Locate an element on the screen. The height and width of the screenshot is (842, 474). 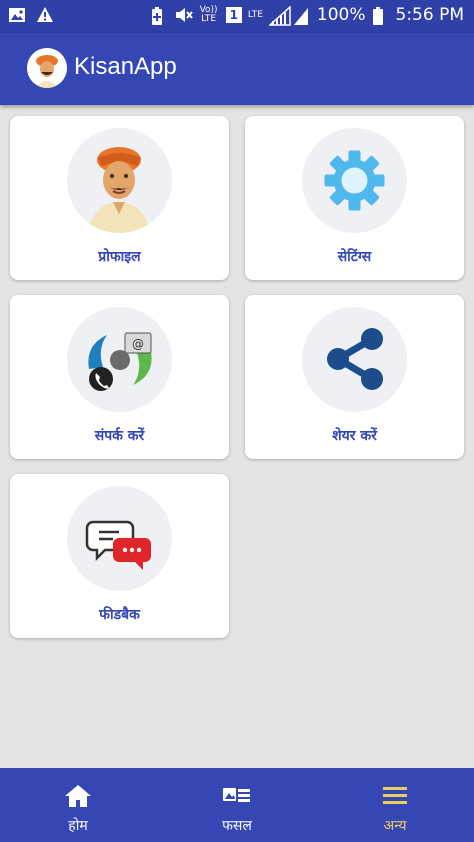
bottom-navigation: होम फसल अन्य is located at coordinates (237, 805).